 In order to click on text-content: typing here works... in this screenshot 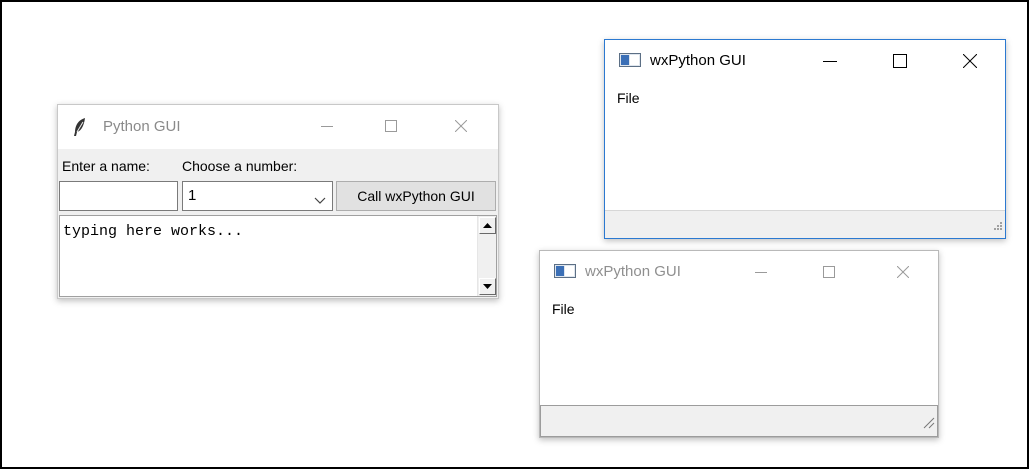, I will do `click(153, 231)`.